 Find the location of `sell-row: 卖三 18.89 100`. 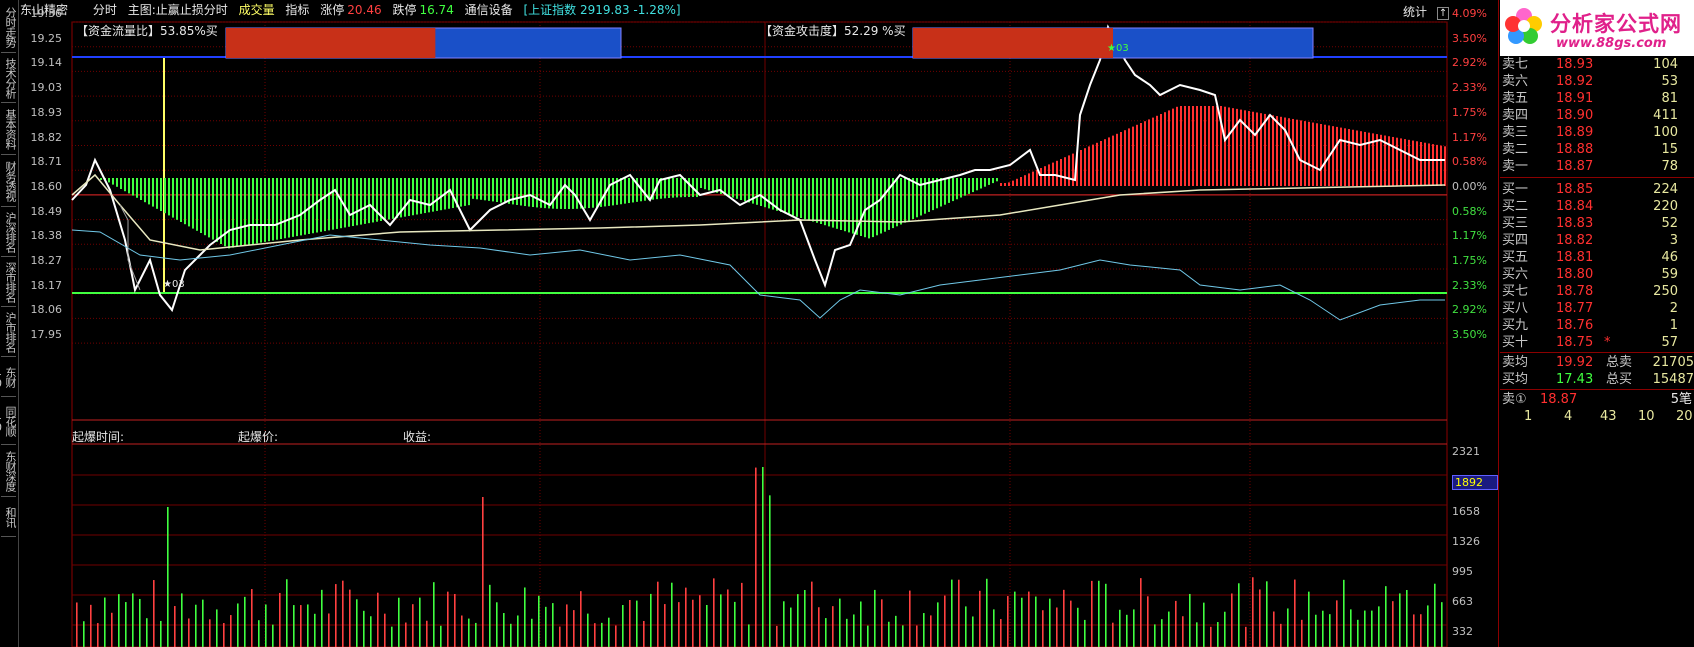

sell-row: 卖三 18.89 100 is located at coordinates (1597, 132).